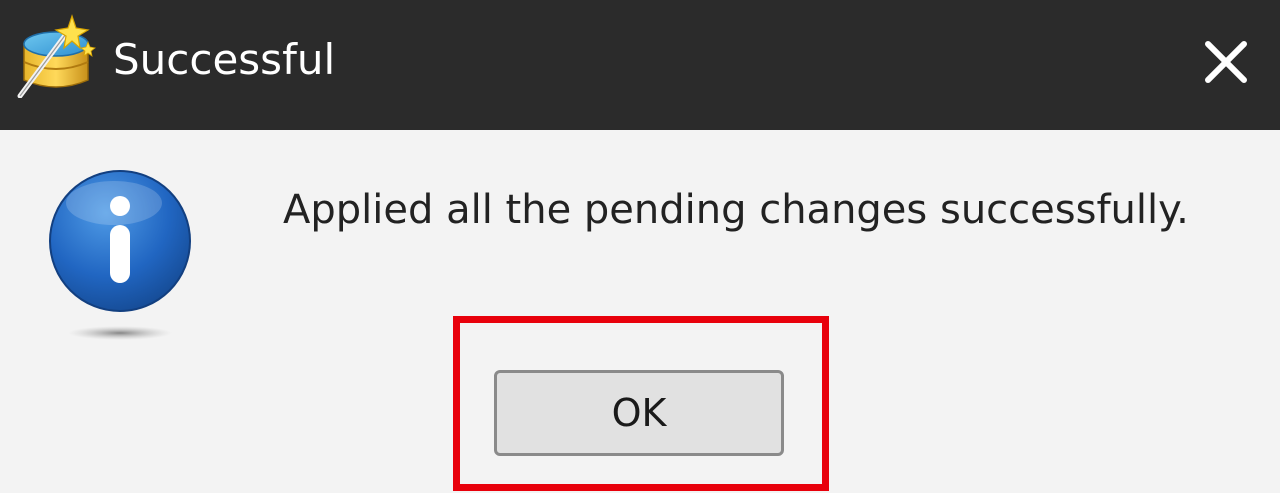 This screenshot has height=493, width=1280. I want to click on ok-button: OK, so click(639, 413).